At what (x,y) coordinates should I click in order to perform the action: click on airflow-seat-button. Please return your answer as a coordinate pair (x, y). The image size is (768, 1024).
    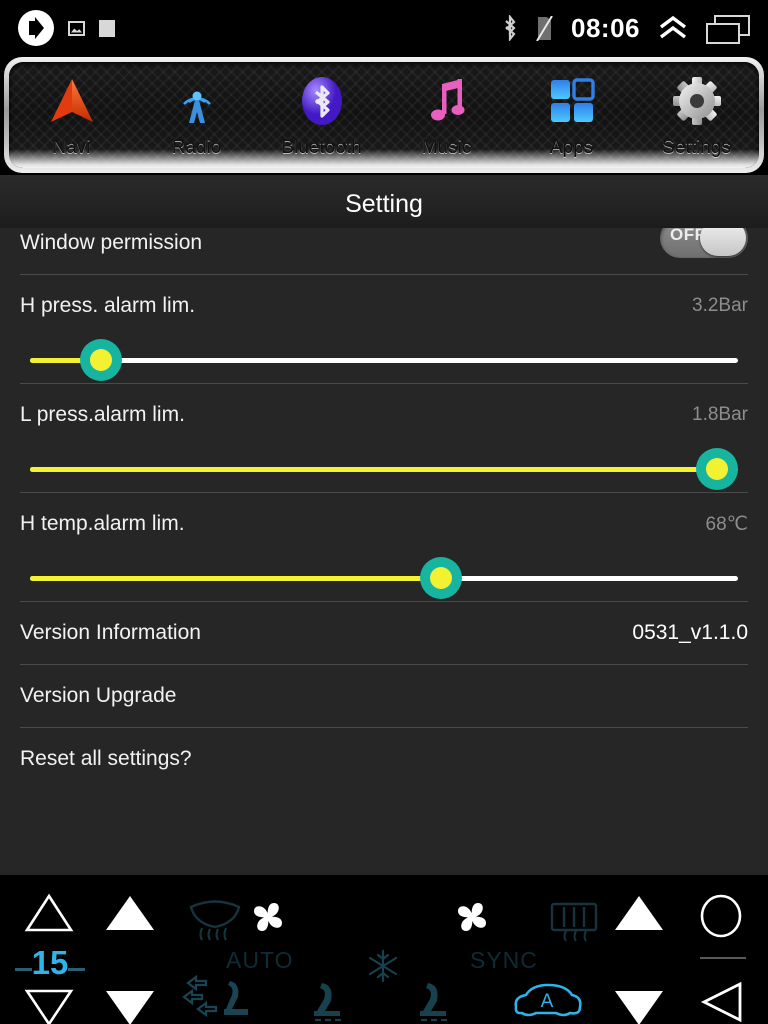
    Looking at the image, I should click on (225, 999).